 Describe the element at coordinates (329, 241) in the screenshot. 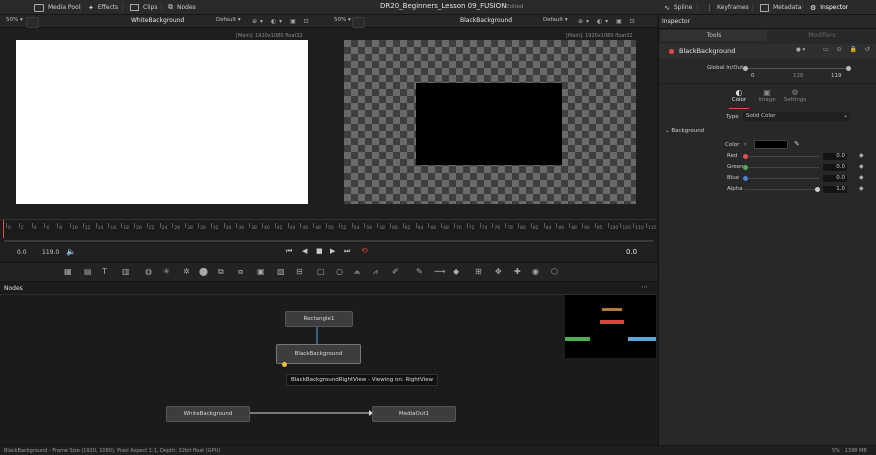

I see `timeline-scrollbar` at that location.